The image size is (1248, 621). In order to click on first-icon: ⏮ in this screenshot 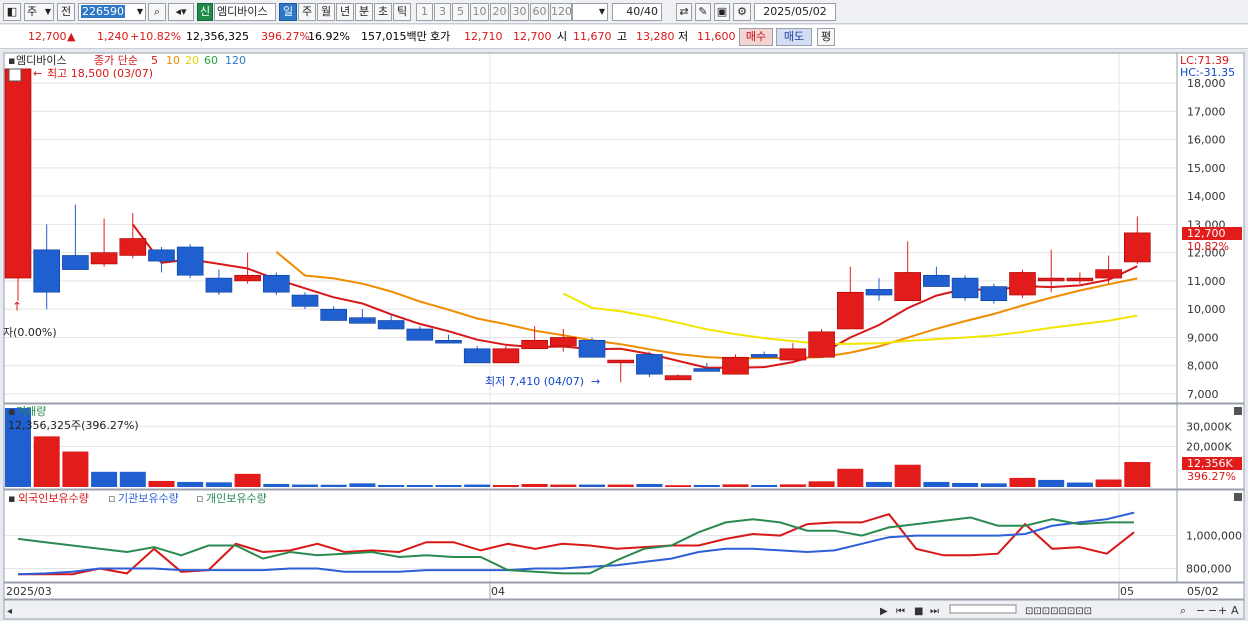, I will do `click(900, 611)`.